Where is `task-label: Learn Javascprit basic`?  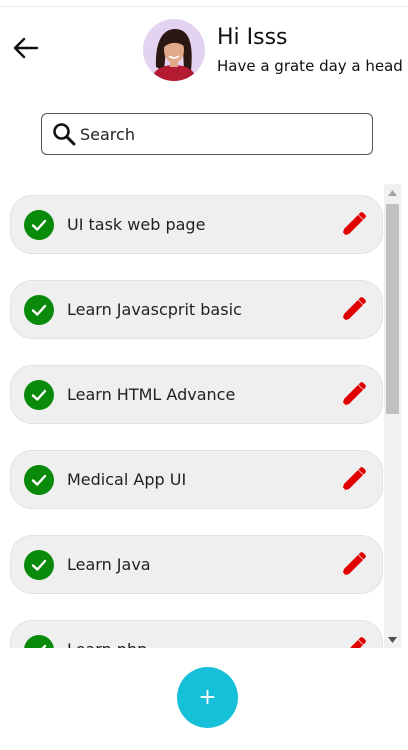
task-label: Learn Javascprit basic is located at coordinates (154, 309).